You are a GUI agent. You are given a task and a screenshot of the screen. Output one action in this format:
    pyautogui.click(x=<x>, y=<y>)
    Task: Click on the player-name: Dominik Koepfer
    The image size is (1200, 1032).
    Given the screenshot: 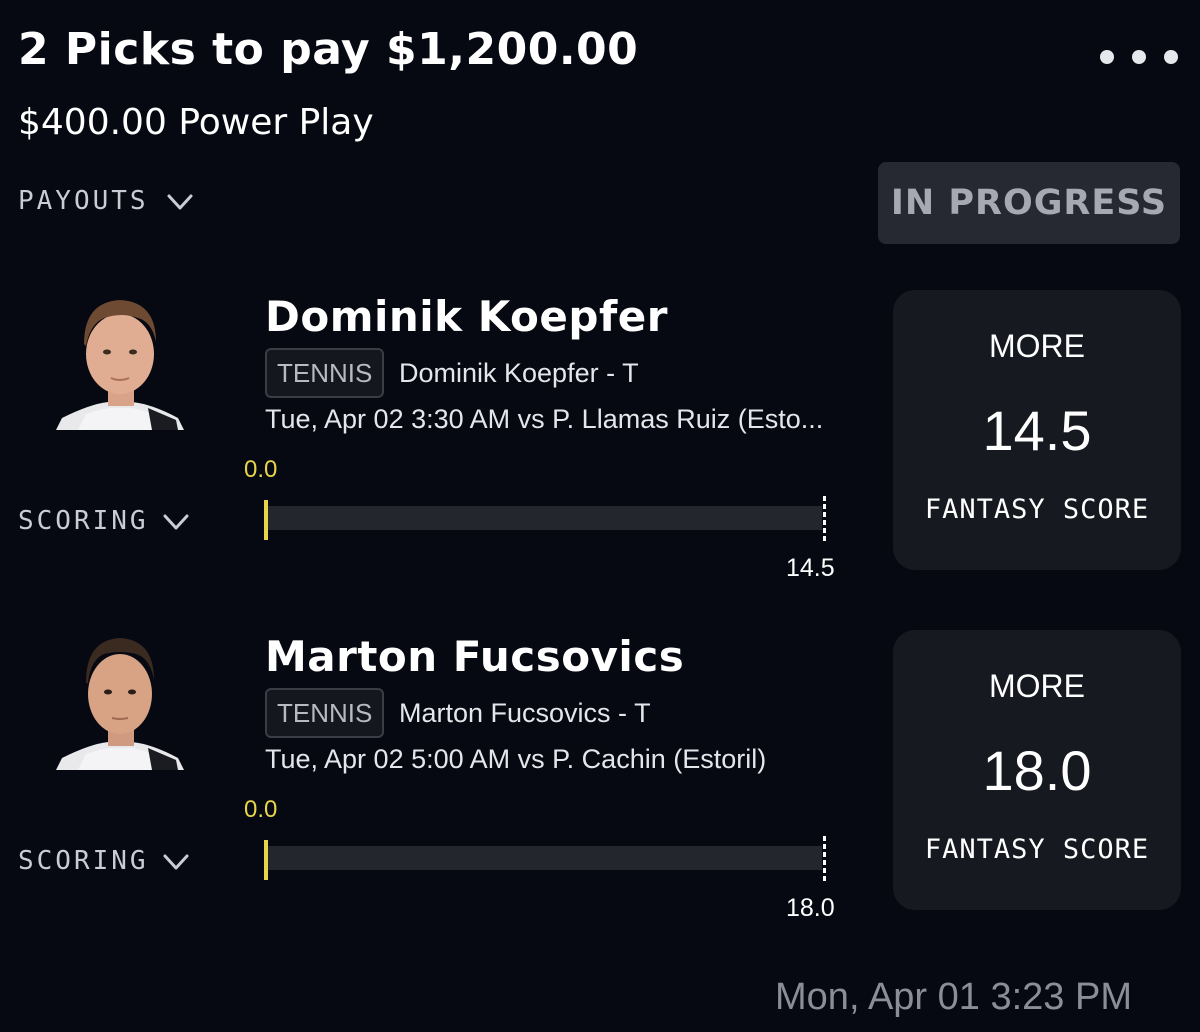 What is the action you would take?
    pyautogui.click(x=466, y=316)
    